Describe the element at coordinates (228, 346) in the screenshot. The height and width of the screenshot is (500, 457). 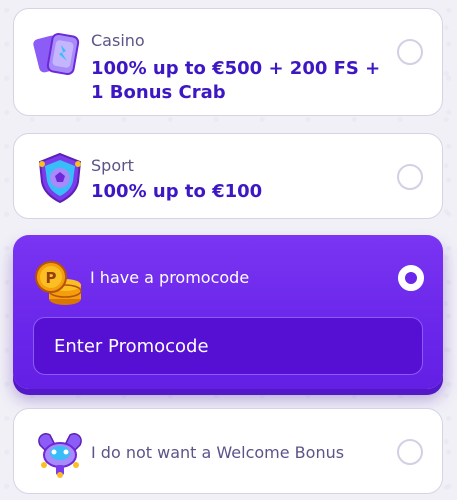
I see `promocode-input` at that location.